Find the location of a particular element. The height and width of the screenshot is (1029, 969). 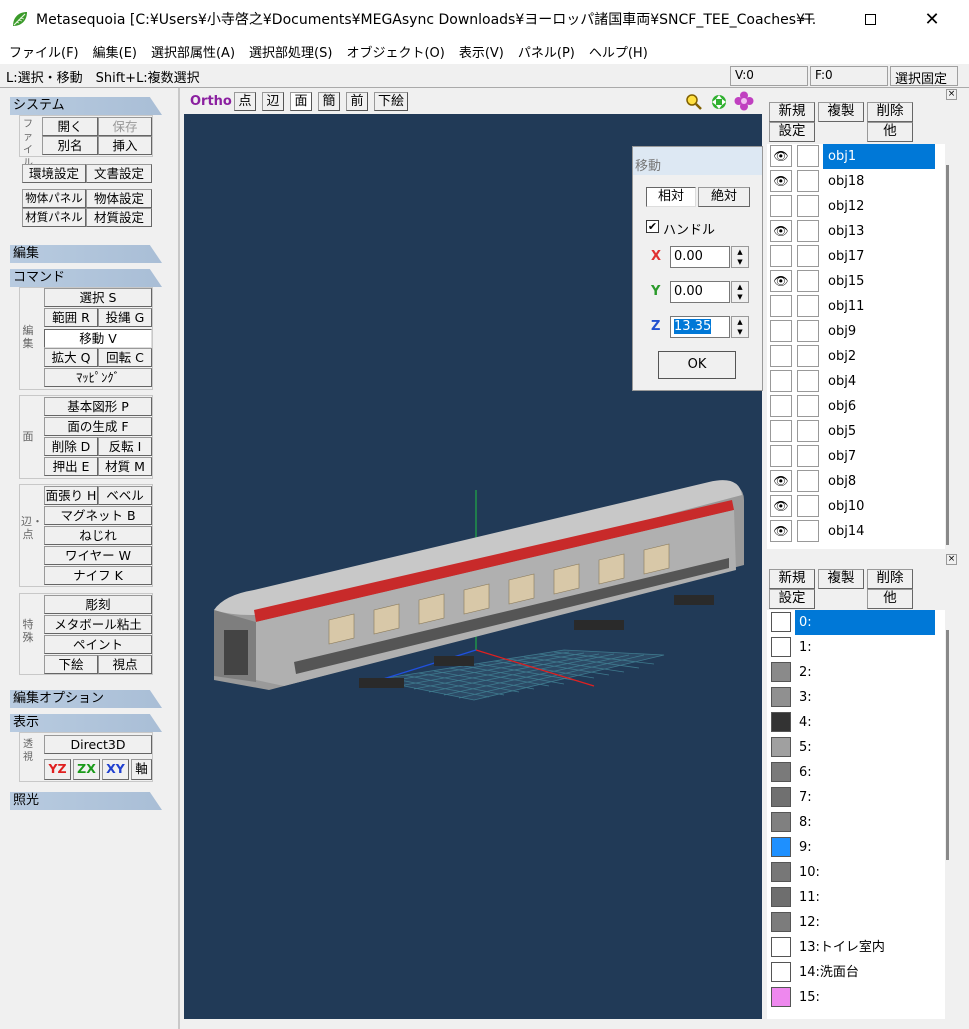

material-panel-close-icon: × is located at coordinates (951, 559).